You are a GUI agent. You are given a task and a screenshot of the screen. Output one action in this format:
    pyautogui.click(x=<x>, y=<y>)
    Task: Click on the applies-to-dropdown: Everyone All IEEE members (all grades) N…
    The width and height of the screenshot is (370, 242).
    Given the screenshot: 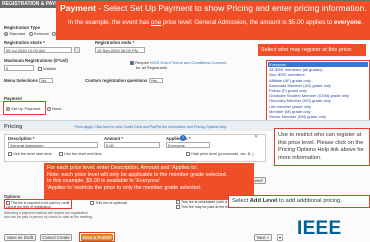 What is the action you would take?
    pyautogui.click(x=318, y=93)
    